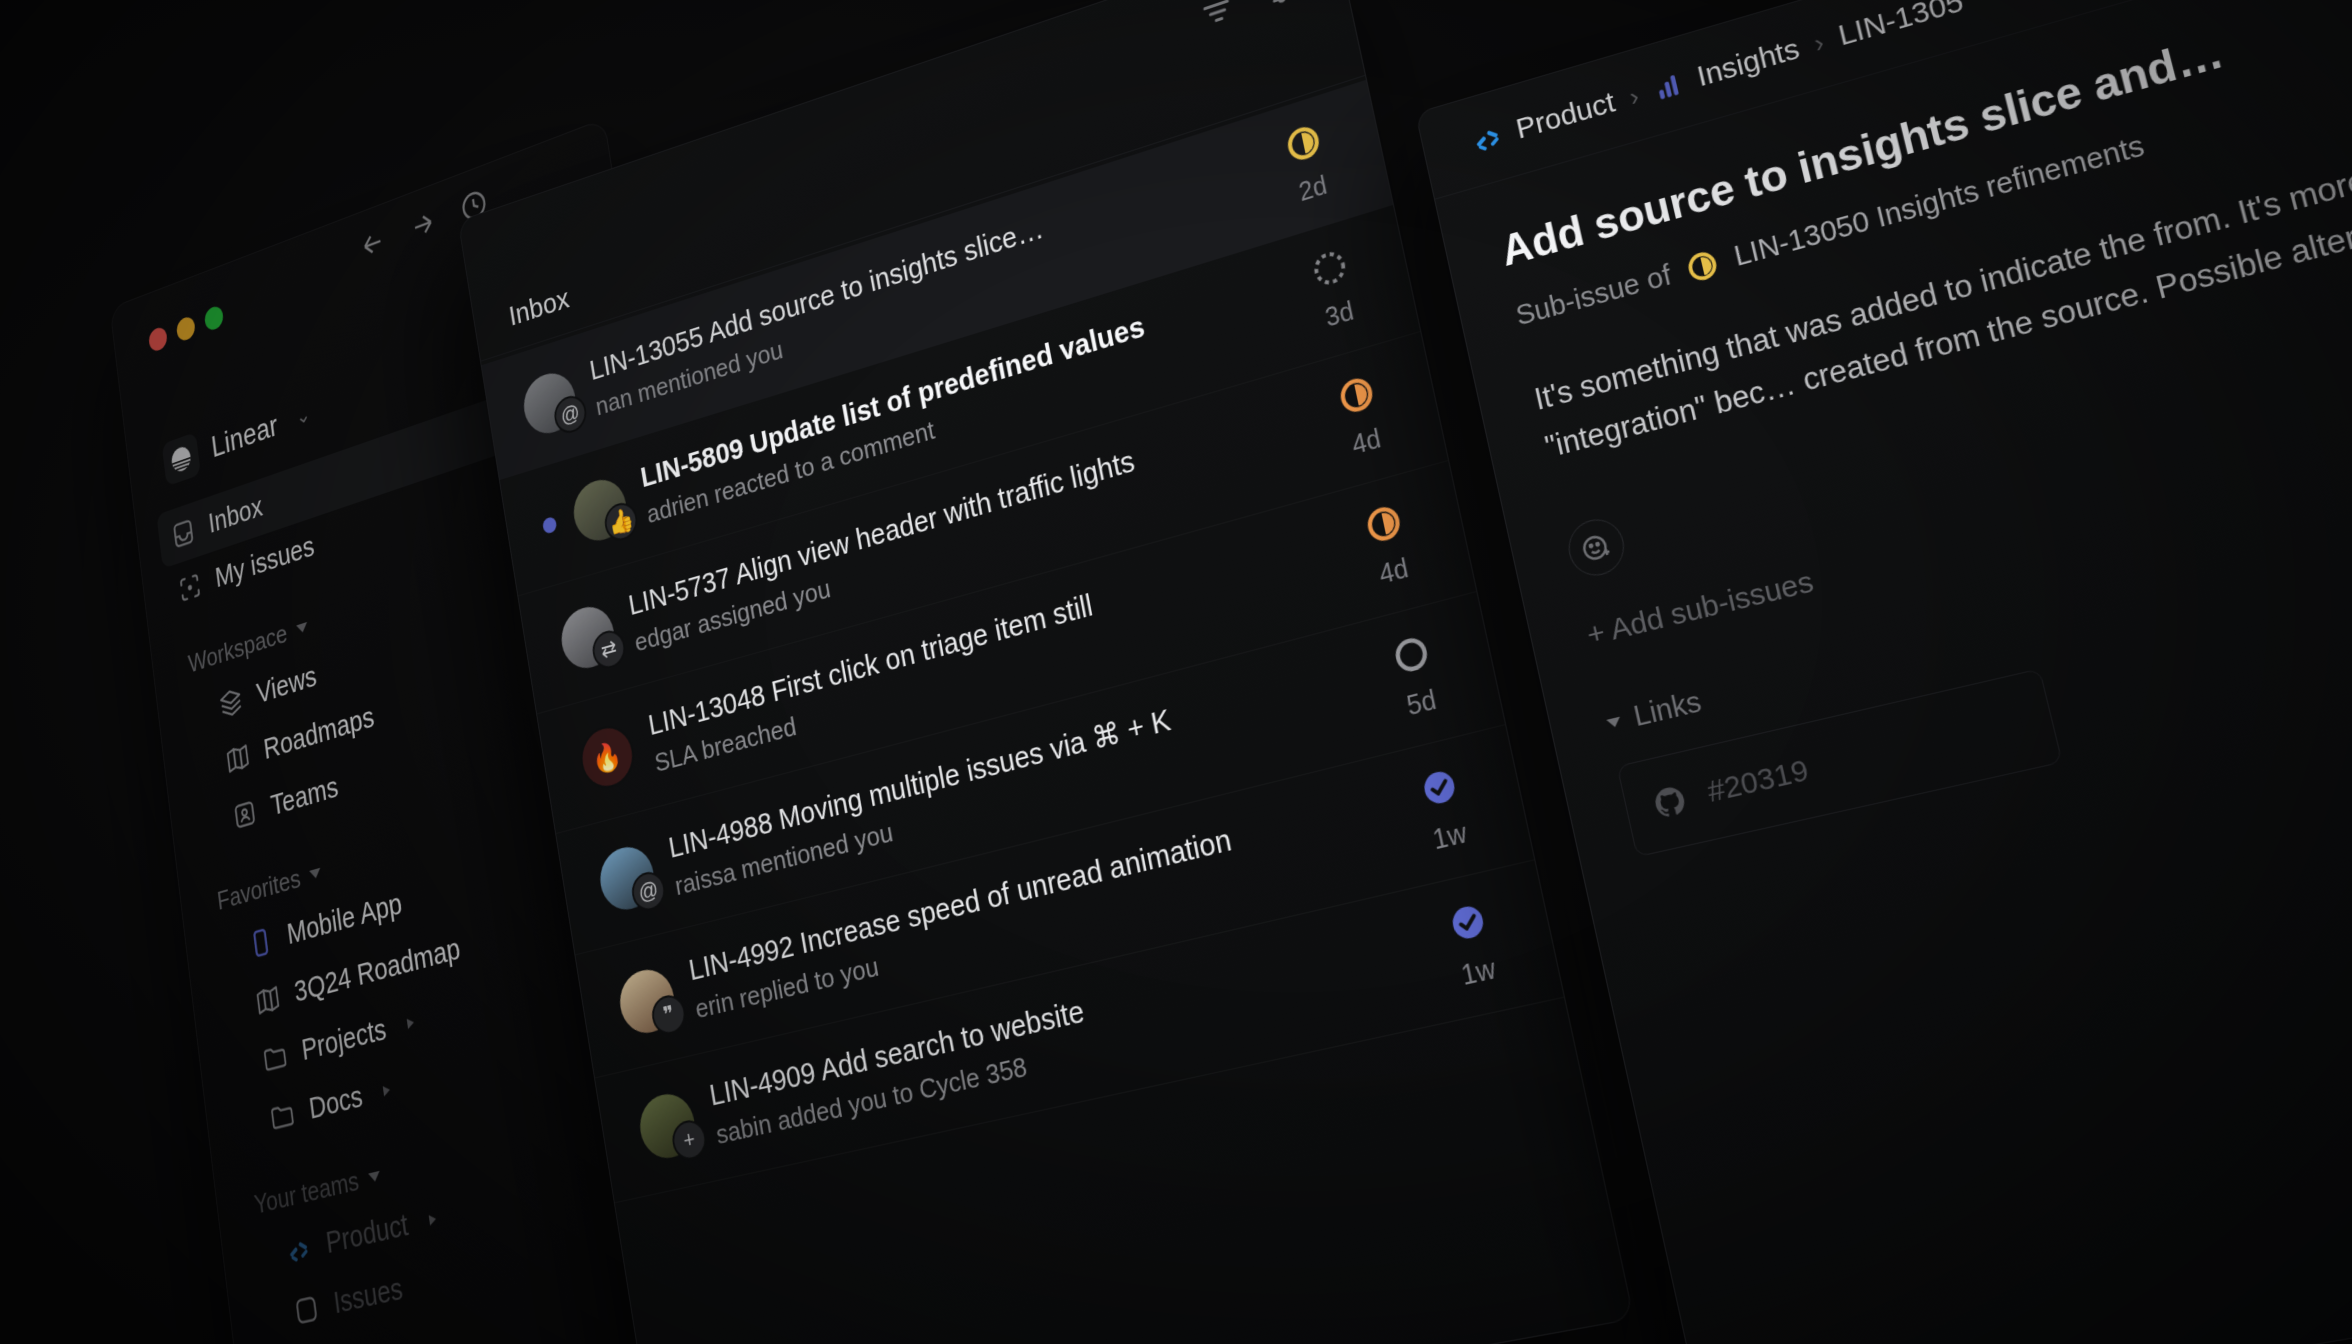 Image resolution: width=2352 pixels, height=1344 pixels. I want to click on github-icon, so click(1669, 802).